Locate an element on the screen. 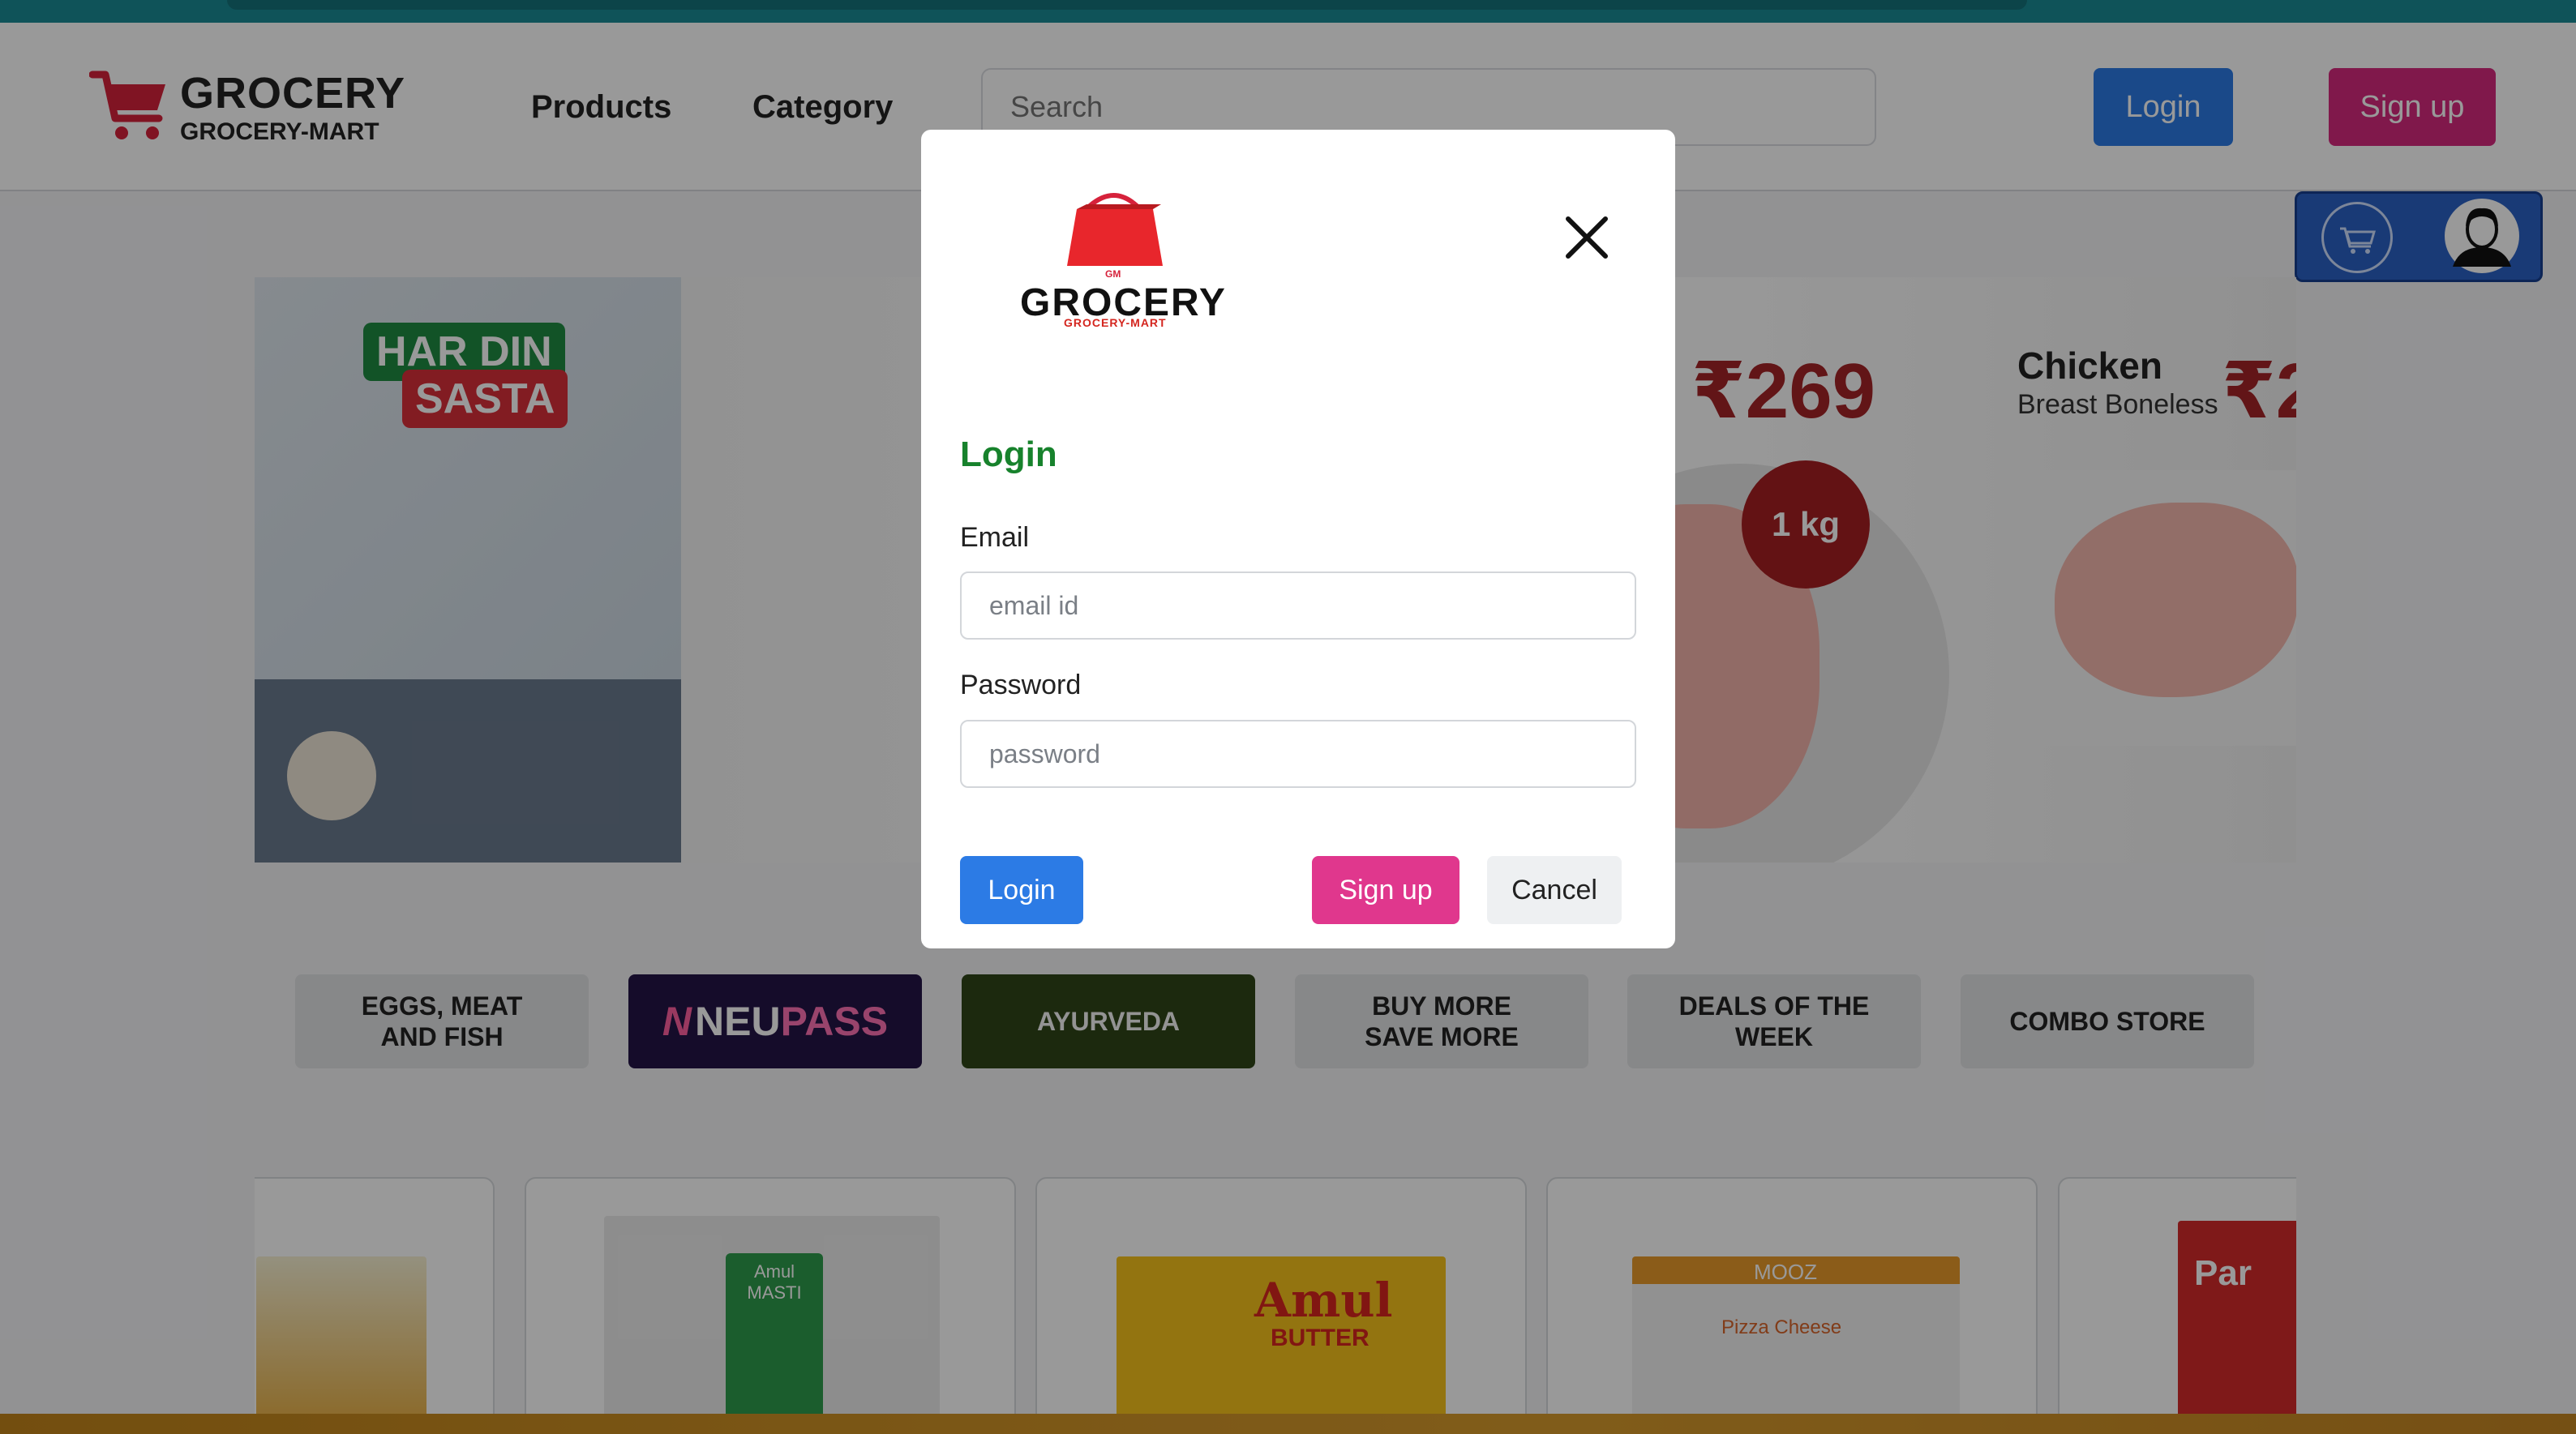 Image resolution: width=2576 pixels, height=1434 pixels. email-label: Email is located at coordinates (995, 537).